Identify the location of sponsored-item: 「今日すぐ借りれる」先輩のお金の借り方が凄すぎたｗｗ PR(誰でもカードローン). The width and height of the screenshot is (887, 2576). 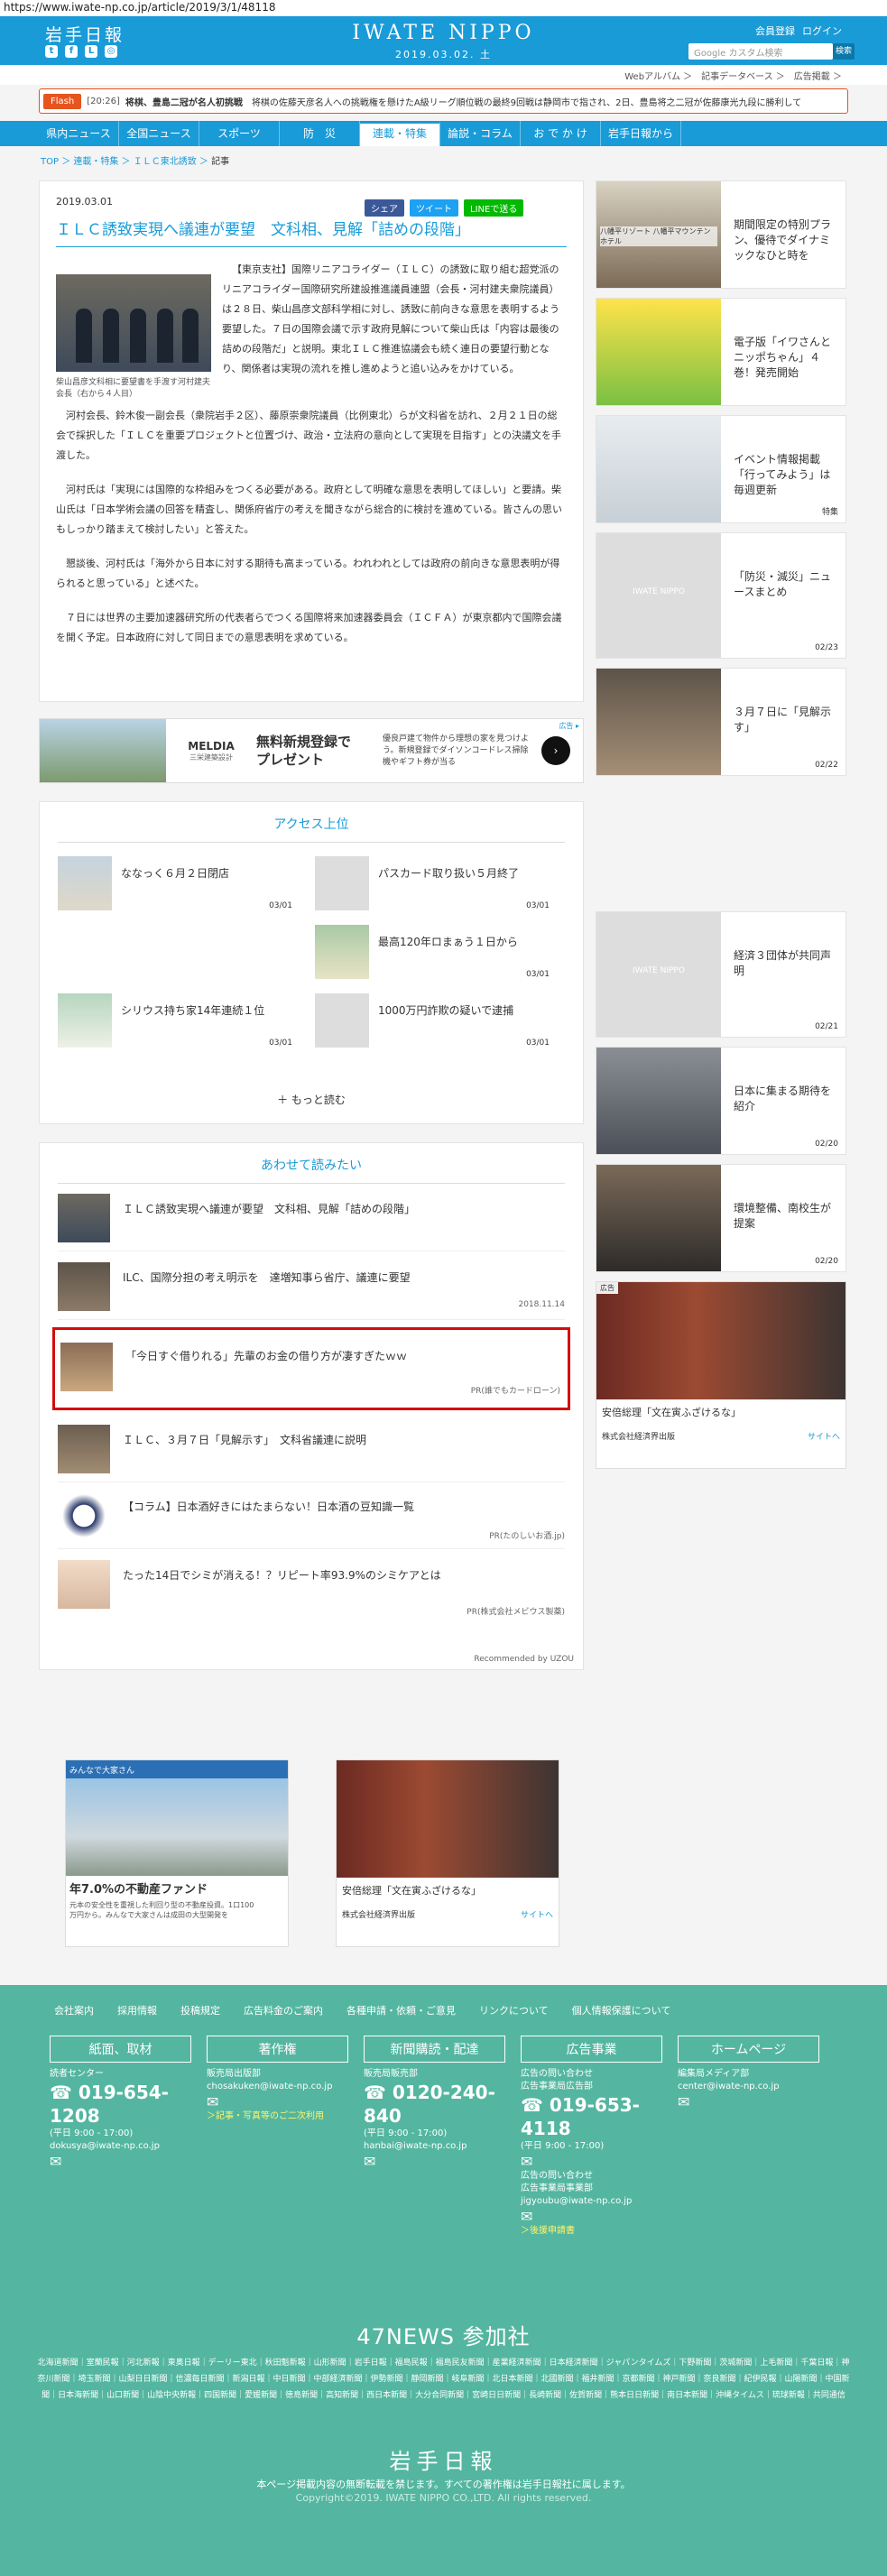
(311, 1368).